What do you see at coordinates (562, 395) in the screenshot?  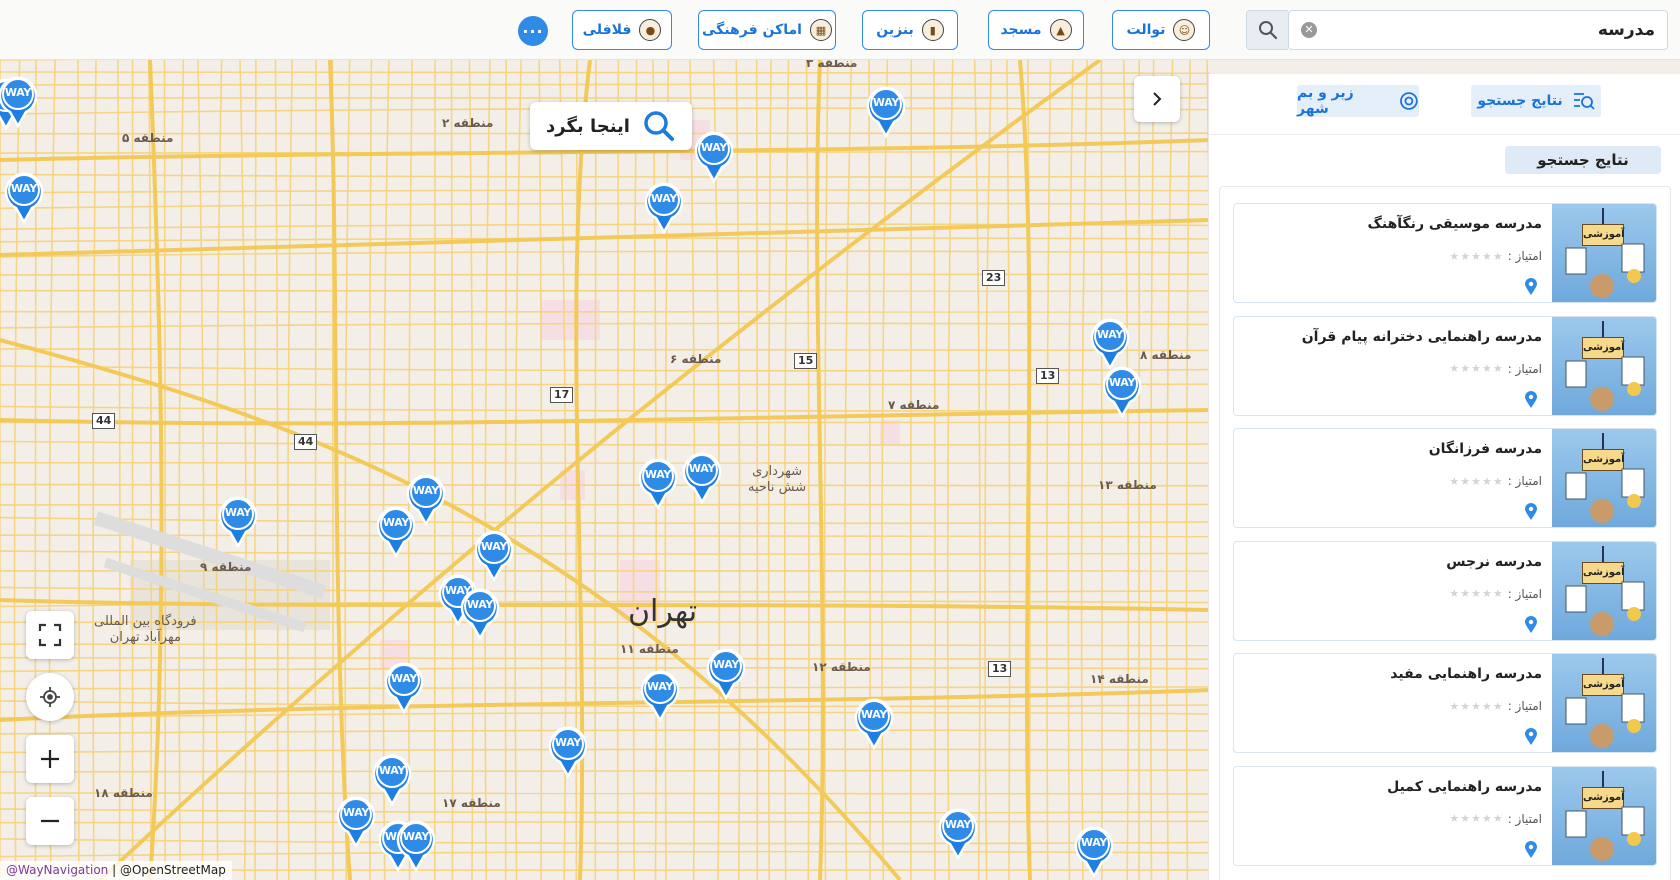 I see `route-shield: 17` at bounding box center [562, 395].